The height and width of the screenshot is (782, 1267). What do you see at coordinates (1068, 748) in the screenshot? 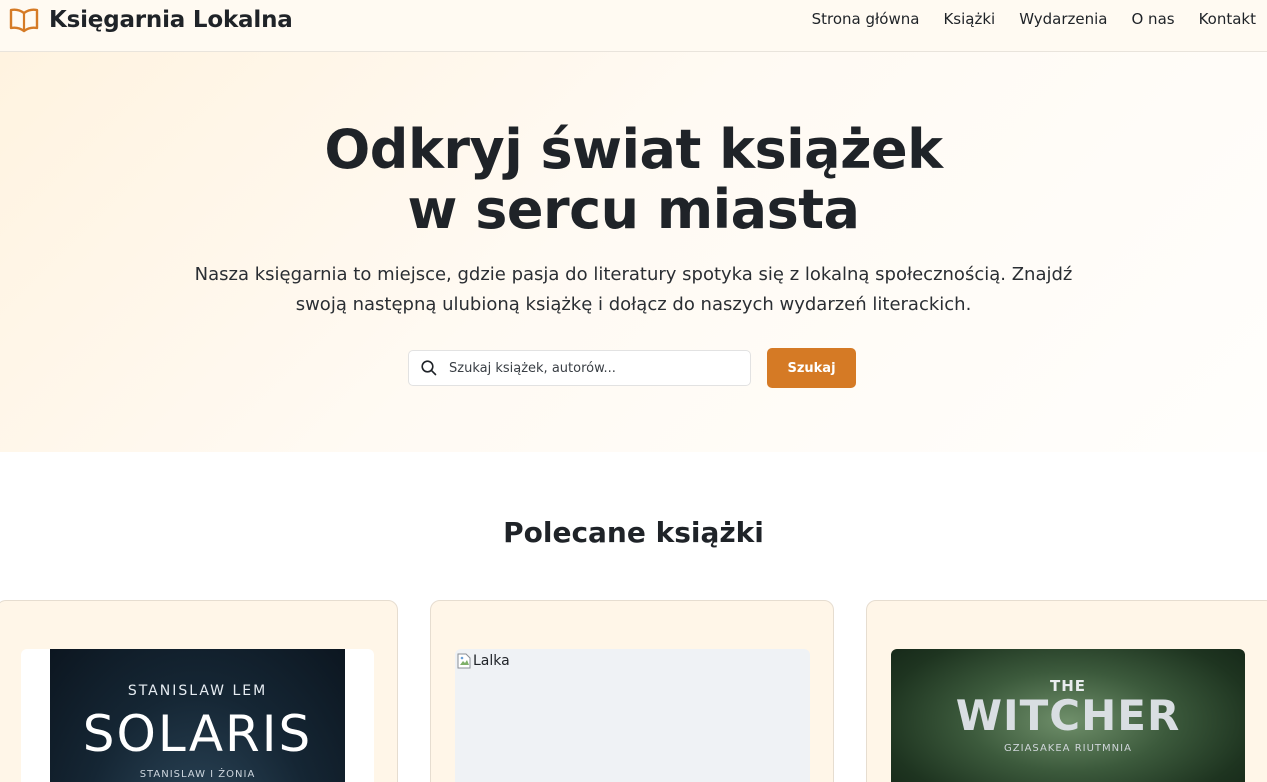
I see `cover-subtitle: GZIASAKEA RIUTMNIA` at bounding box center [1068, 748].